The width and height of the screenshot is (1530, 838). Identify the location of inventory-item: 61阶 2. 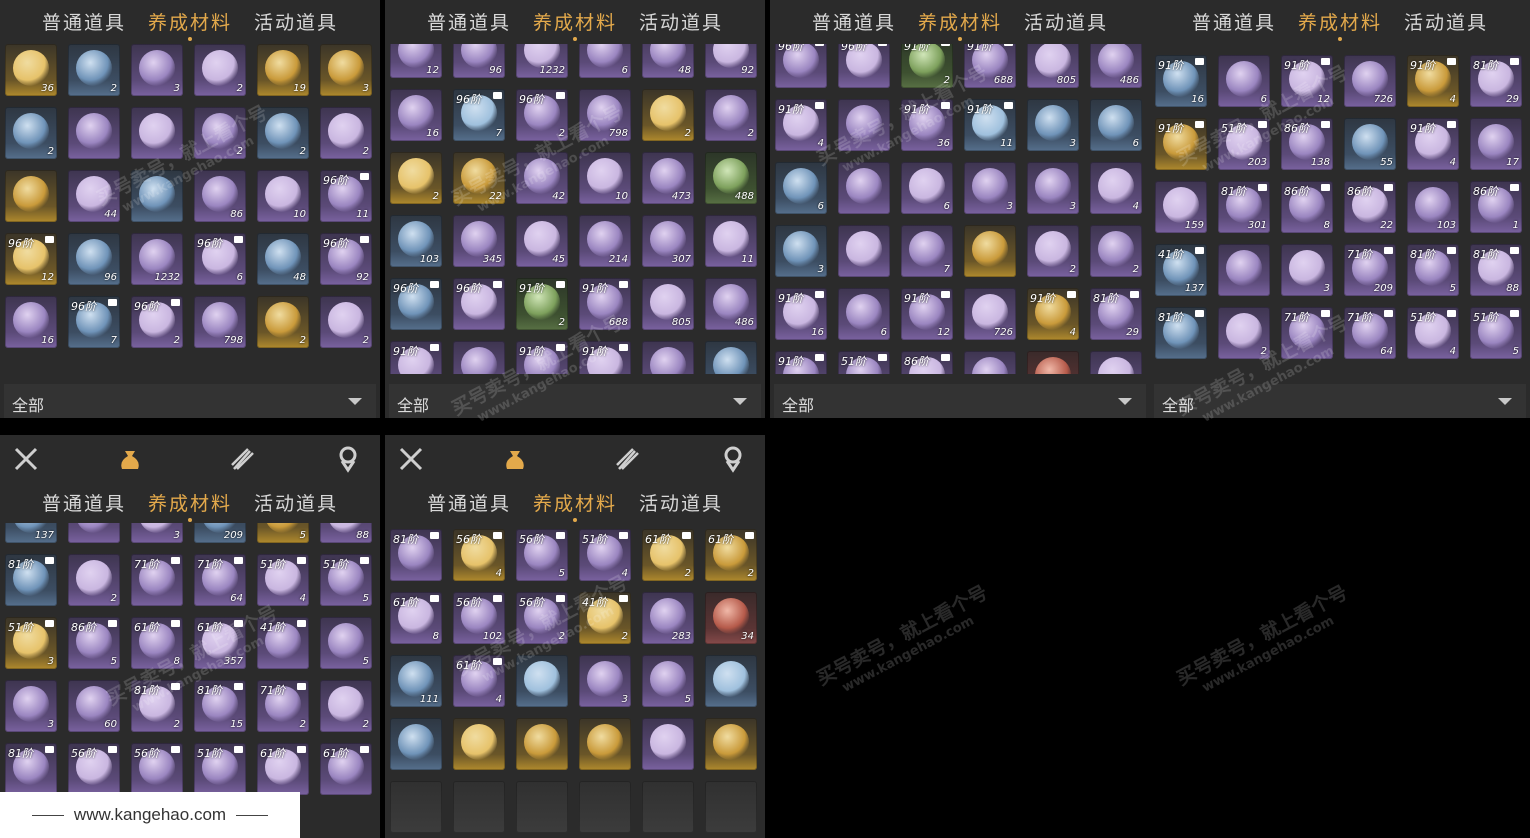
(668, 555).